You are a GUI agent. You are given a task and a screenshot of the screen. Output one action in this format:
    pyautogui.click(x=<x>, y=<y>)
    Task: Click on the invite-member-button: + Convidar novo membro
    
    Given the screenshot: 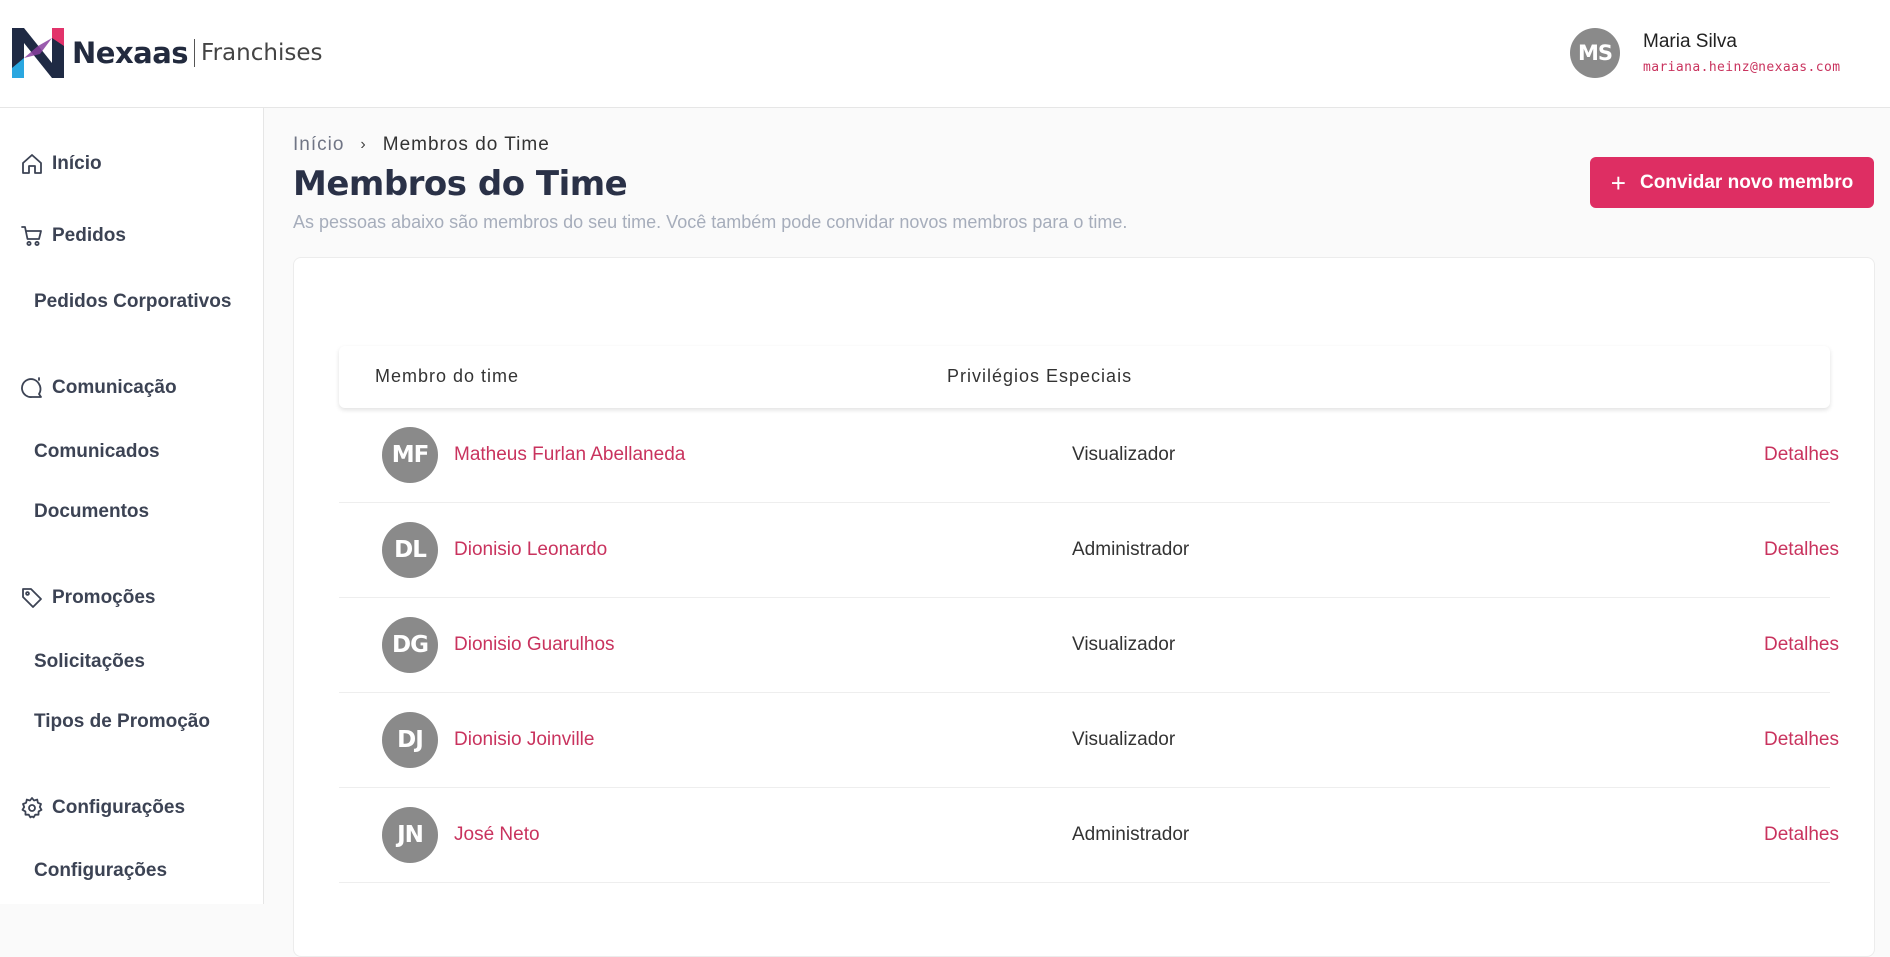 What is the action you would take?
    pyautogui.click(x=1732, y=182)
    